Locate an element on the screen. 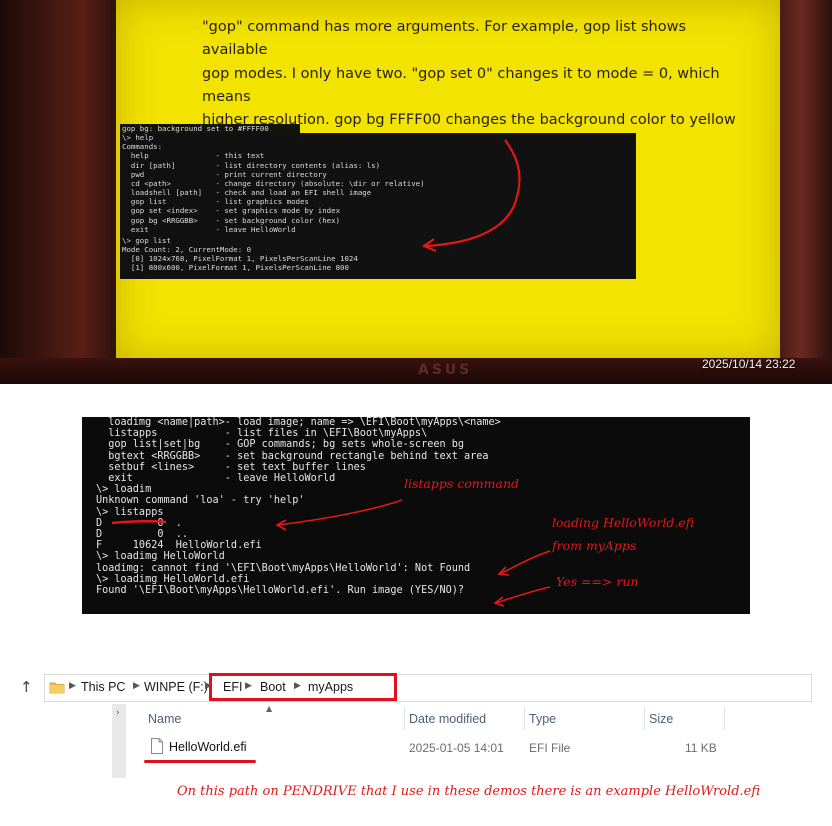  column-header-date: Date modified is located at coordinates (447, 719).